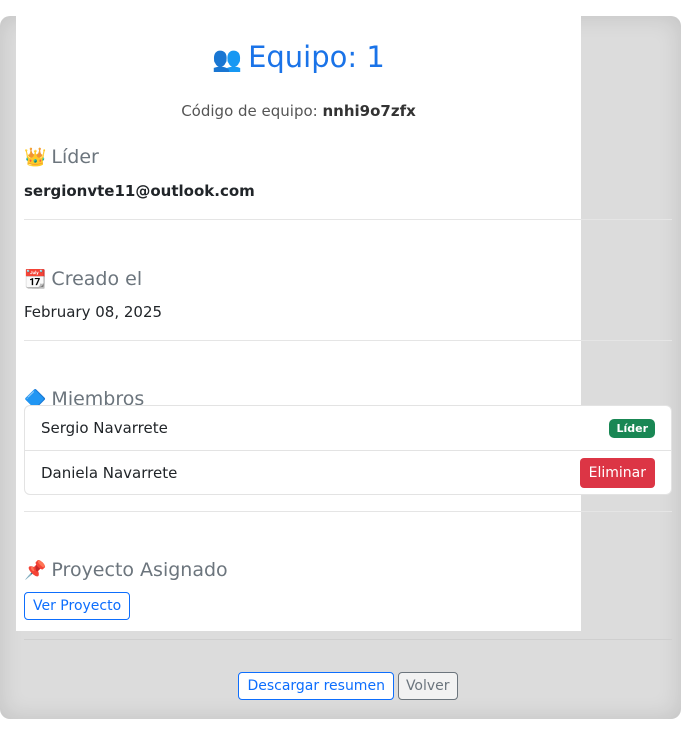  What do you see at coordinates (109, 472) in the screenshot?
I see `member-name: Daniela Navarrete` at bounding box center [109, 472].